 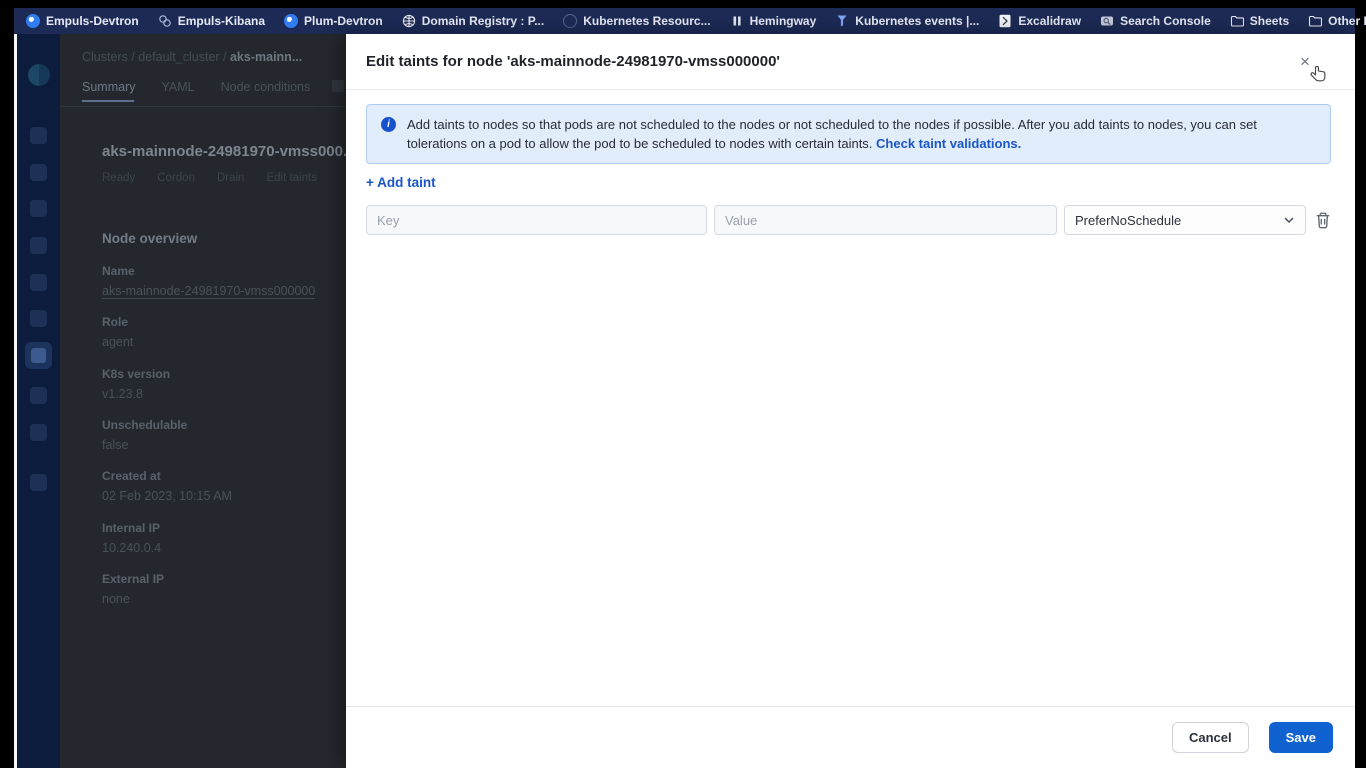 I want to click on taint-effect-select: PreferNoSchedule, so click(x=1185, y=220).